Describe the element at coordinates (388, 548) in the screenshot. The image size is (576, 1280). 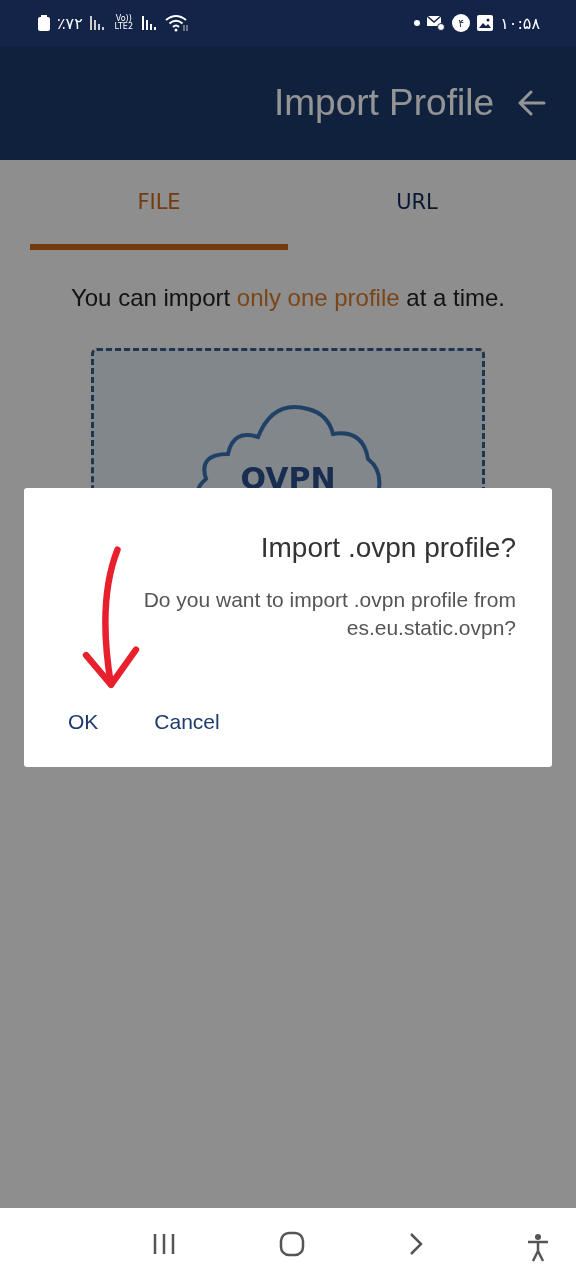
I see `dialog-title: Import .ovpn profile?` at that location.